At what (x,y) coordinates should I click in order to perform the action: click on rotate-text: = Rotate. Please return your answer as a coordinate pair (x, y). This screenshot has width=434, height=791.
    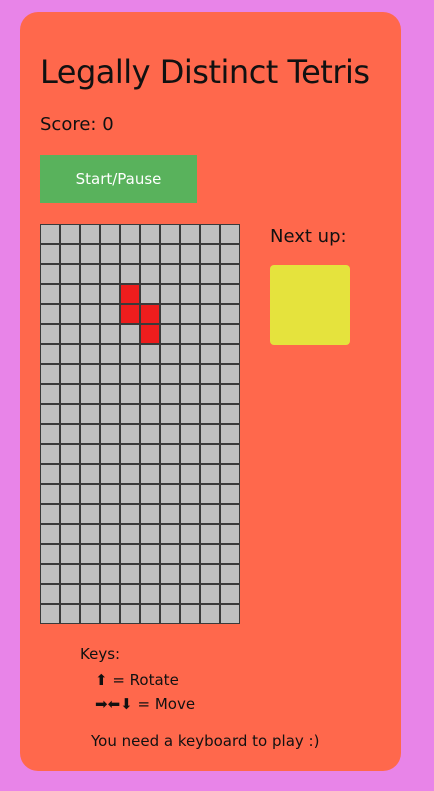
    Looking at the image, I should click on (143, 680).